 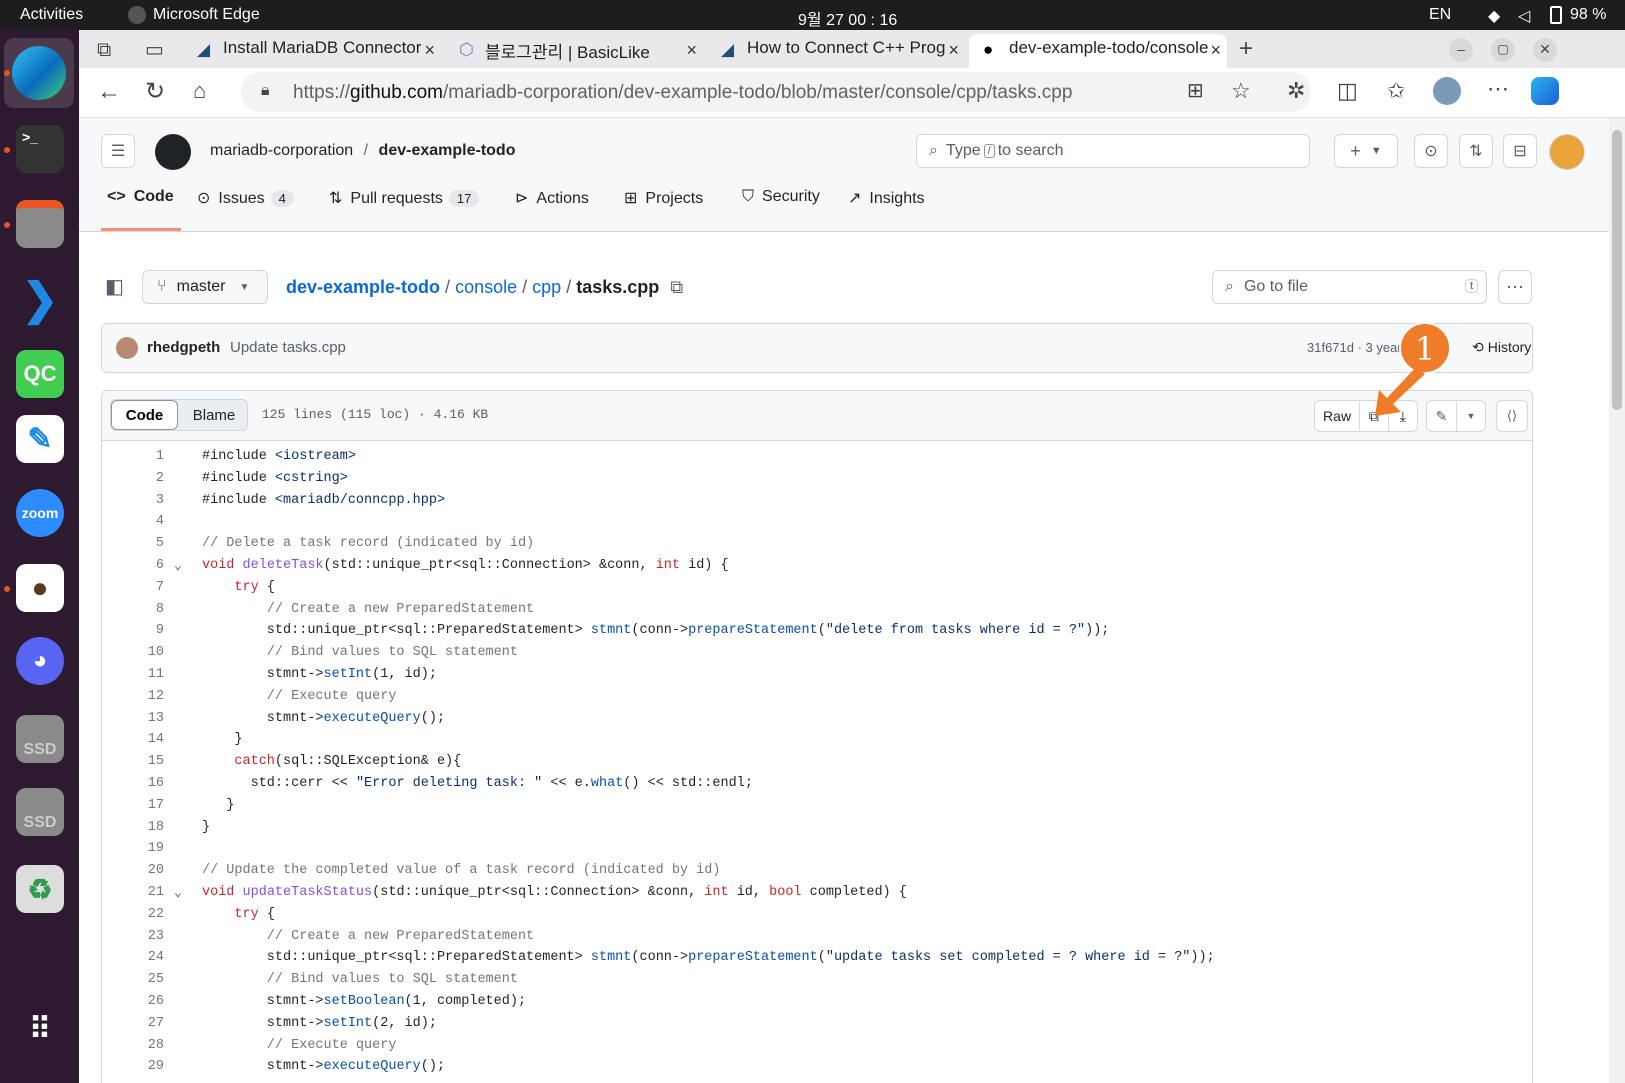 I want to click on activities-button: Activities, so click(x=51, y=15).